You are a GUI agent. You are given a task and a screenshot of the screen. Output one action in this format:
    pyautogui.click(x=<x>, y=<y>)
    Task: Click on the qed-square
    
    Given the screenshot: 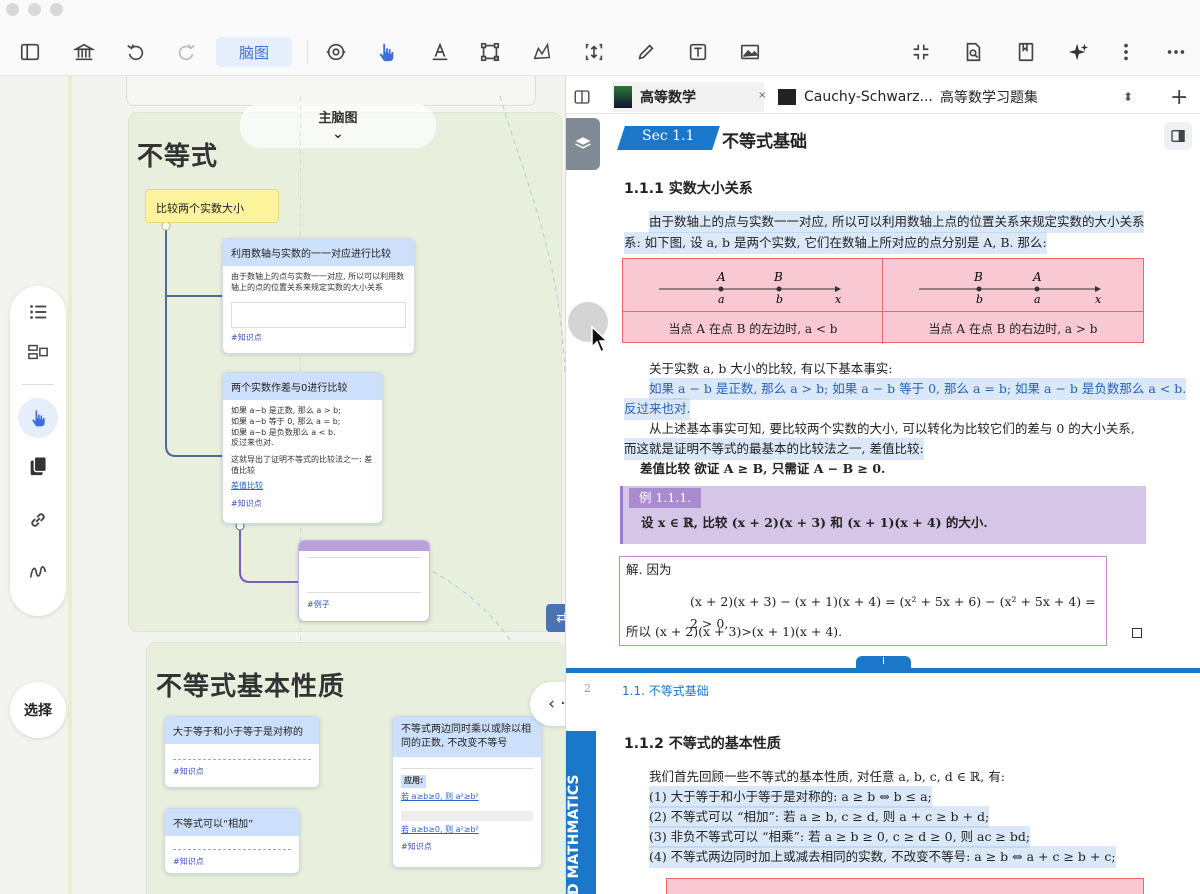 What is the action you would take?
    pyautogui.click(x=1137, y=633)
    